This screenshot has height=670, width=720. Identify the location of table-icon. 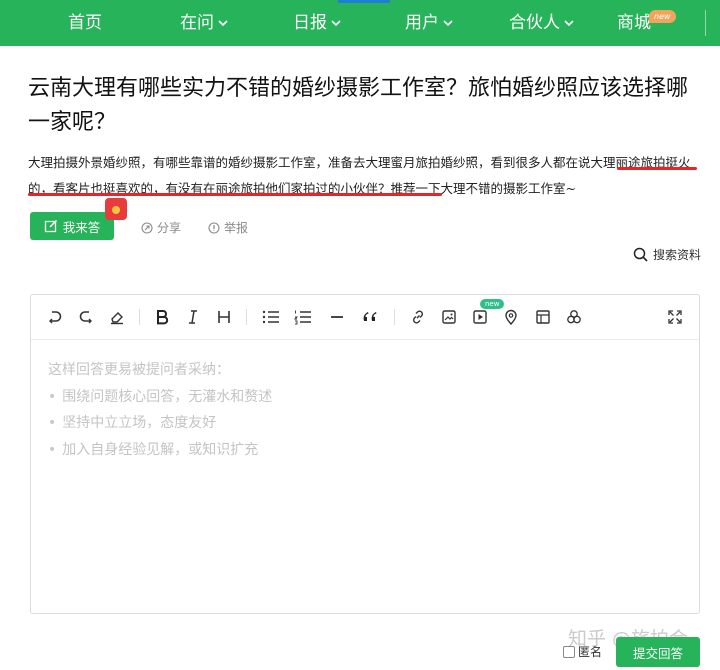
(543, 317).